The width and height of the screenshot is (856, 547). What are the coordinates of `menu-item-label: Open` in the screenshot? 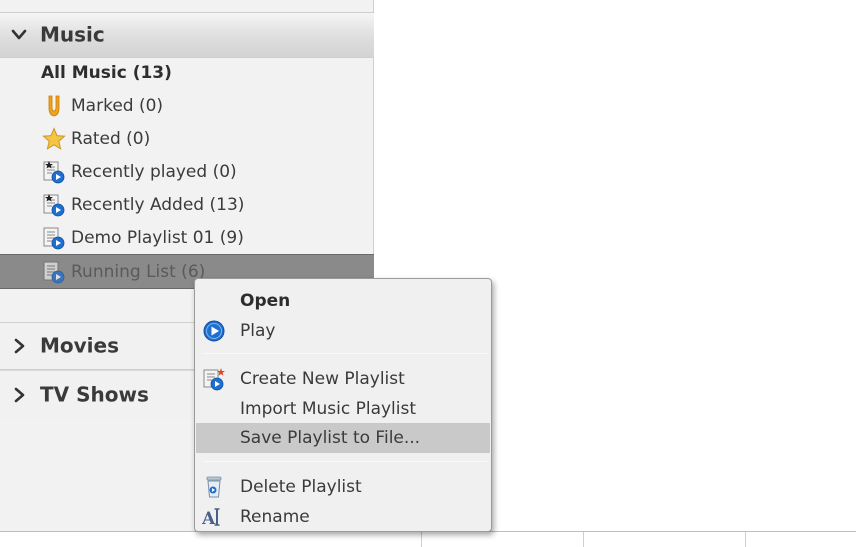 It's located at (265, 301).